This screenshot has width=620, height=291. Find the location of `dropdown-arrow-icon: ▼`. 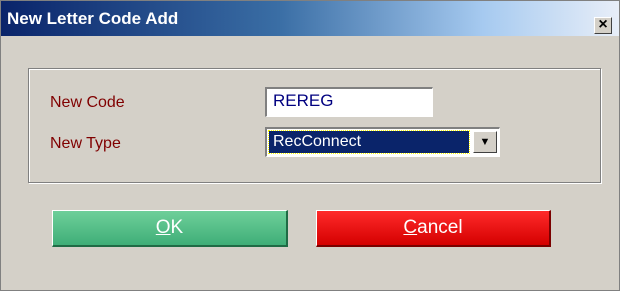

dropdown-arrow-icon: ▼ is located at coordinates (485, 142).